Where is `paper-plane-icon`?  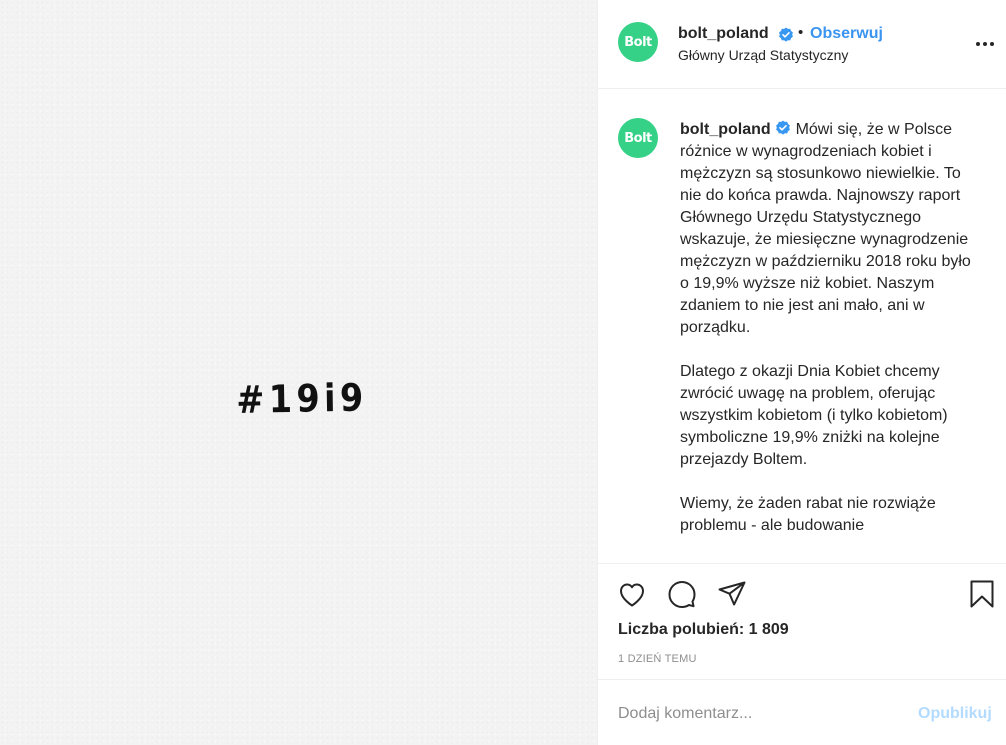
paper-plane-icon is located at coordinates (732, 594).